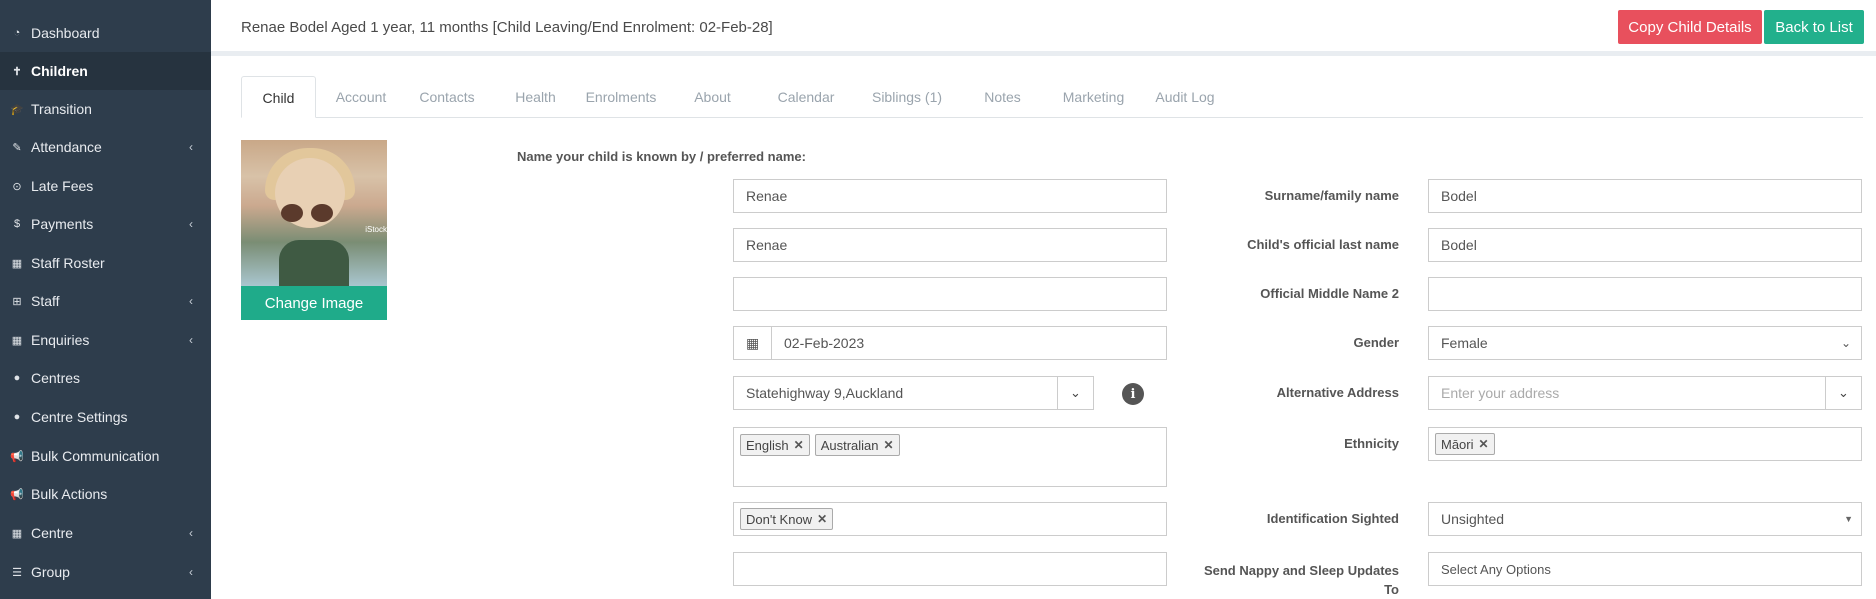 The width and height of the screenshot is (1876, 599). I want to click on child-icon: ✝, so click(17, 71).